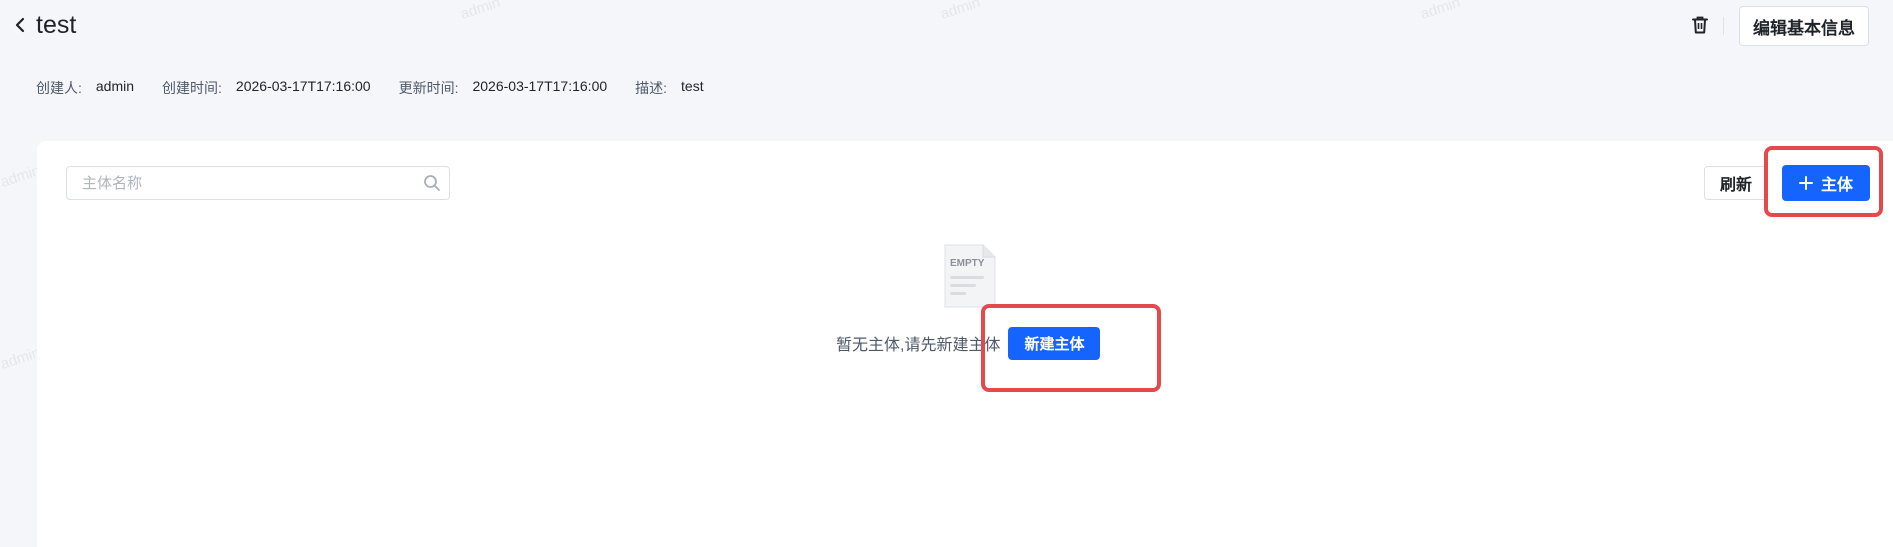  What do you see at coordinates (967, 263) in the screenshot?
I see `empty-image-text: EMPTY` at bounding box center [967, 263].